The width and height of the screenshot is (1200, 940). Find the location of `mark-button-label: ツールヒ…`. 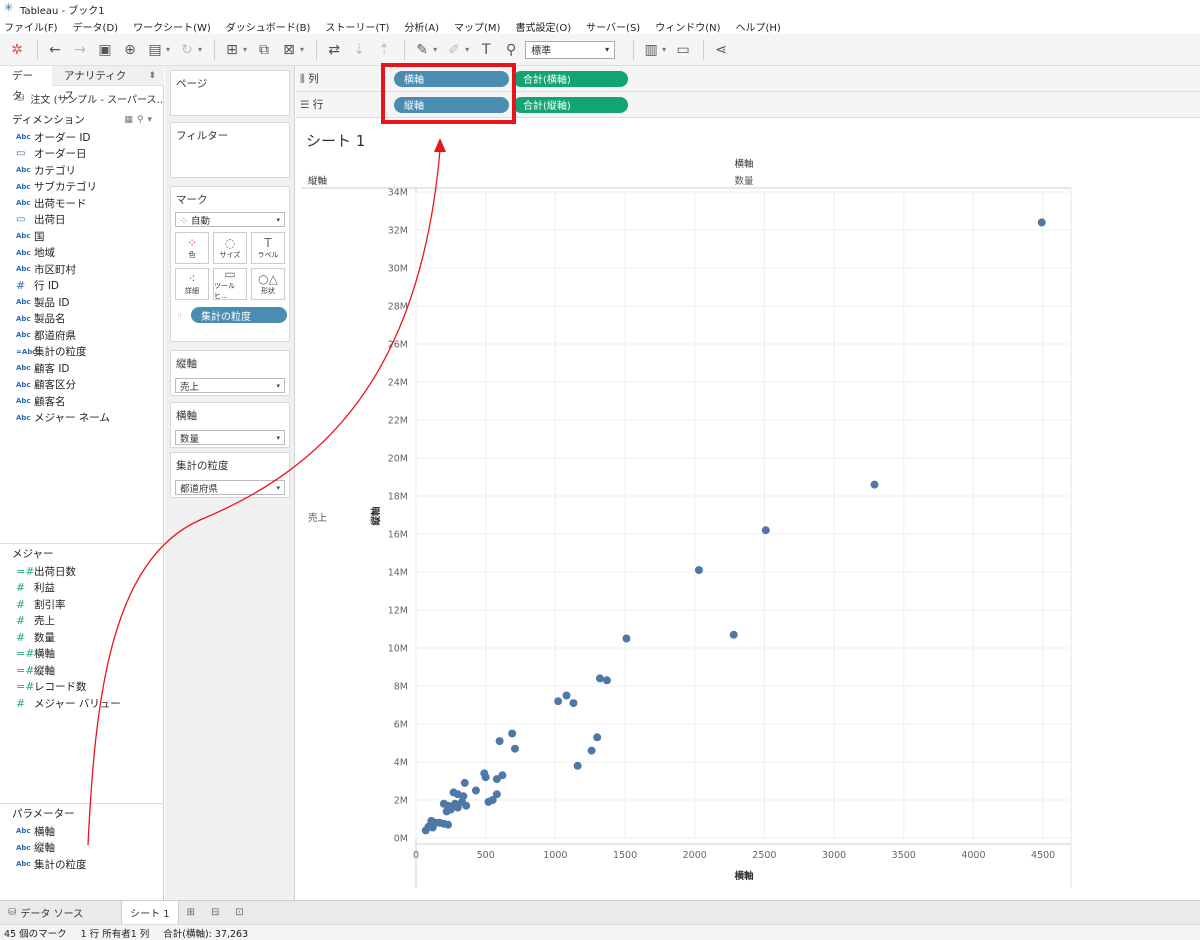

mark-button-label: ツールヒ… is located at coordinates (224, 291).